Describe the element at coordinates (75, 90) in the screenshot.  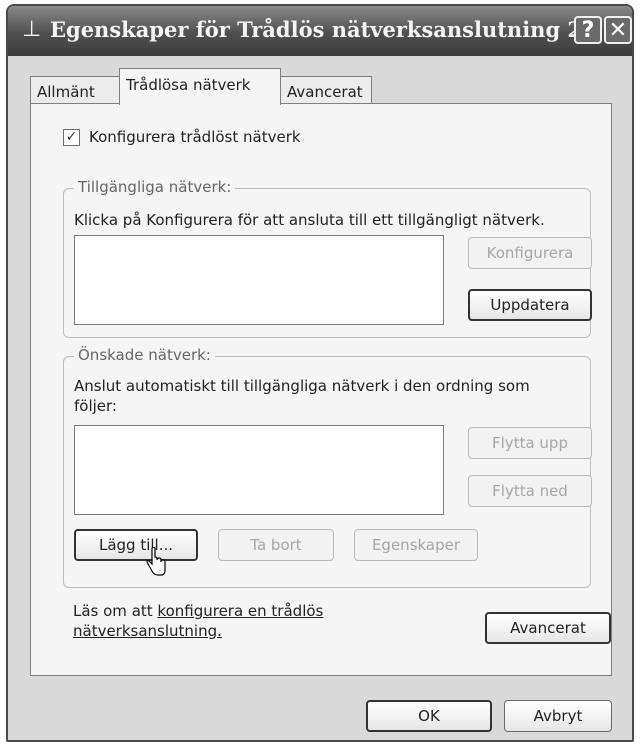
I see `tab-general: Allmänt` at that location.